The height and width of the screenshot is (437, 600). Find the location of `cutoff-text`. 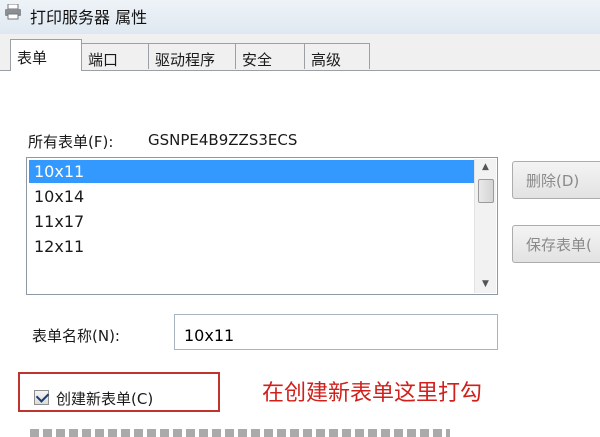

cutoff-text is located at coordinates (240, 433).